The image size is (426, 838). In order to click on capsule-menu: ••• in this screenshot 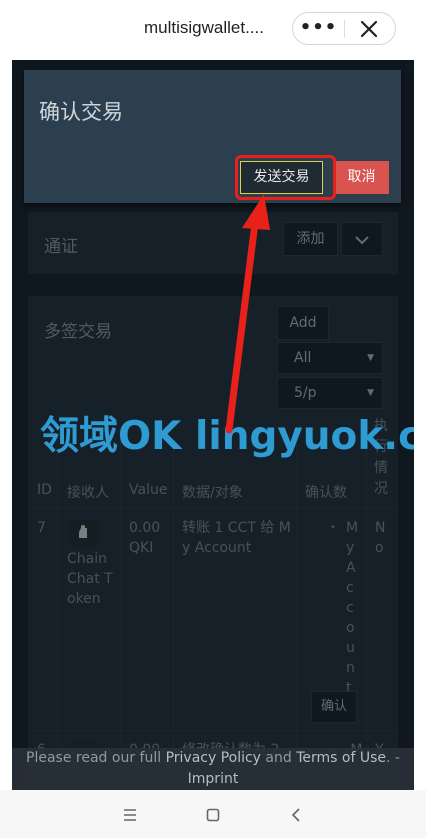, I will do `click(344, 28)`.